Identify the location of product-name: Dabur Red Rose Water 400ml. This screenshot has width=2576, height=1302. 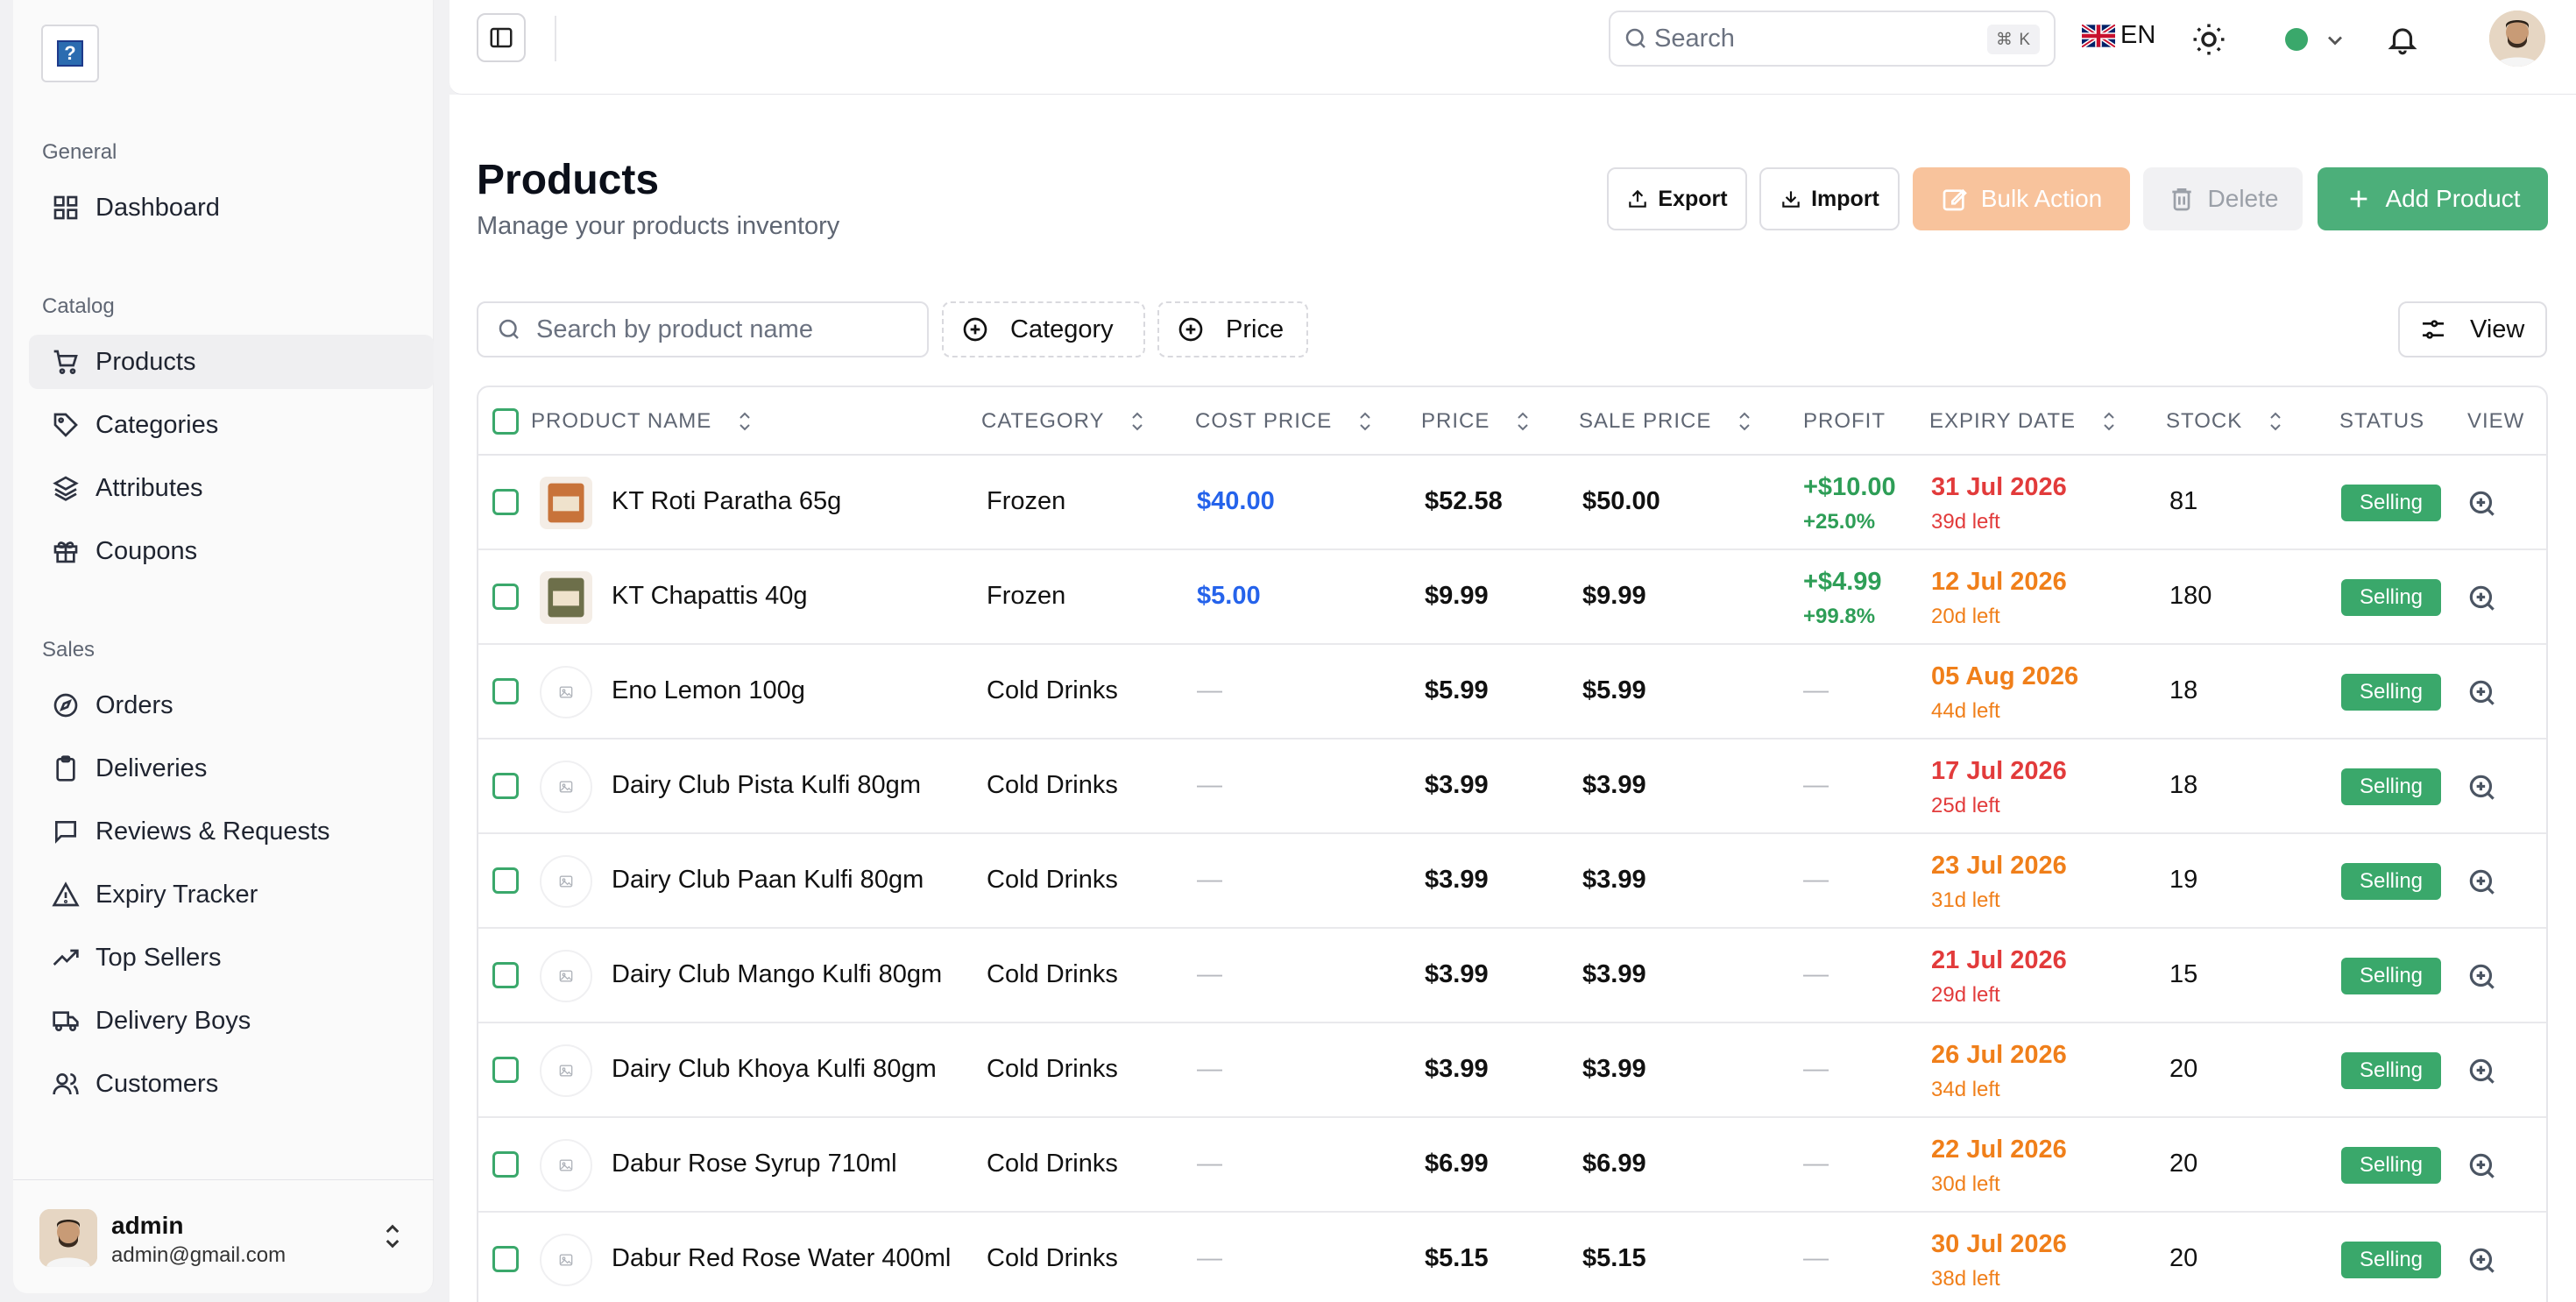
(781, 1258).